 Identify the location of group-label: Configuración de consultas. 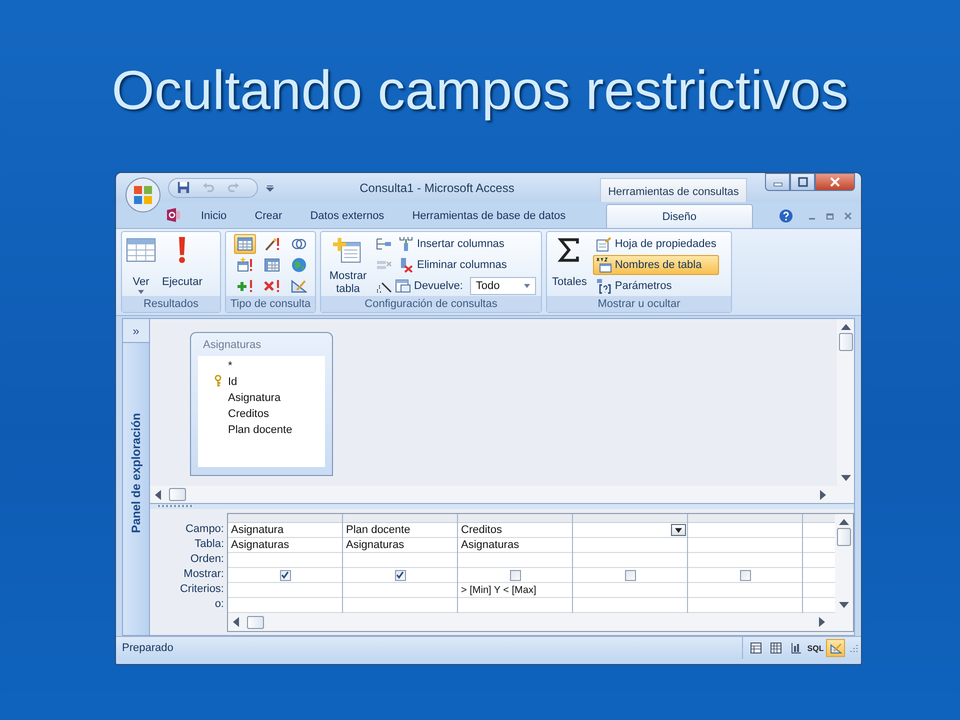
(431, 304).